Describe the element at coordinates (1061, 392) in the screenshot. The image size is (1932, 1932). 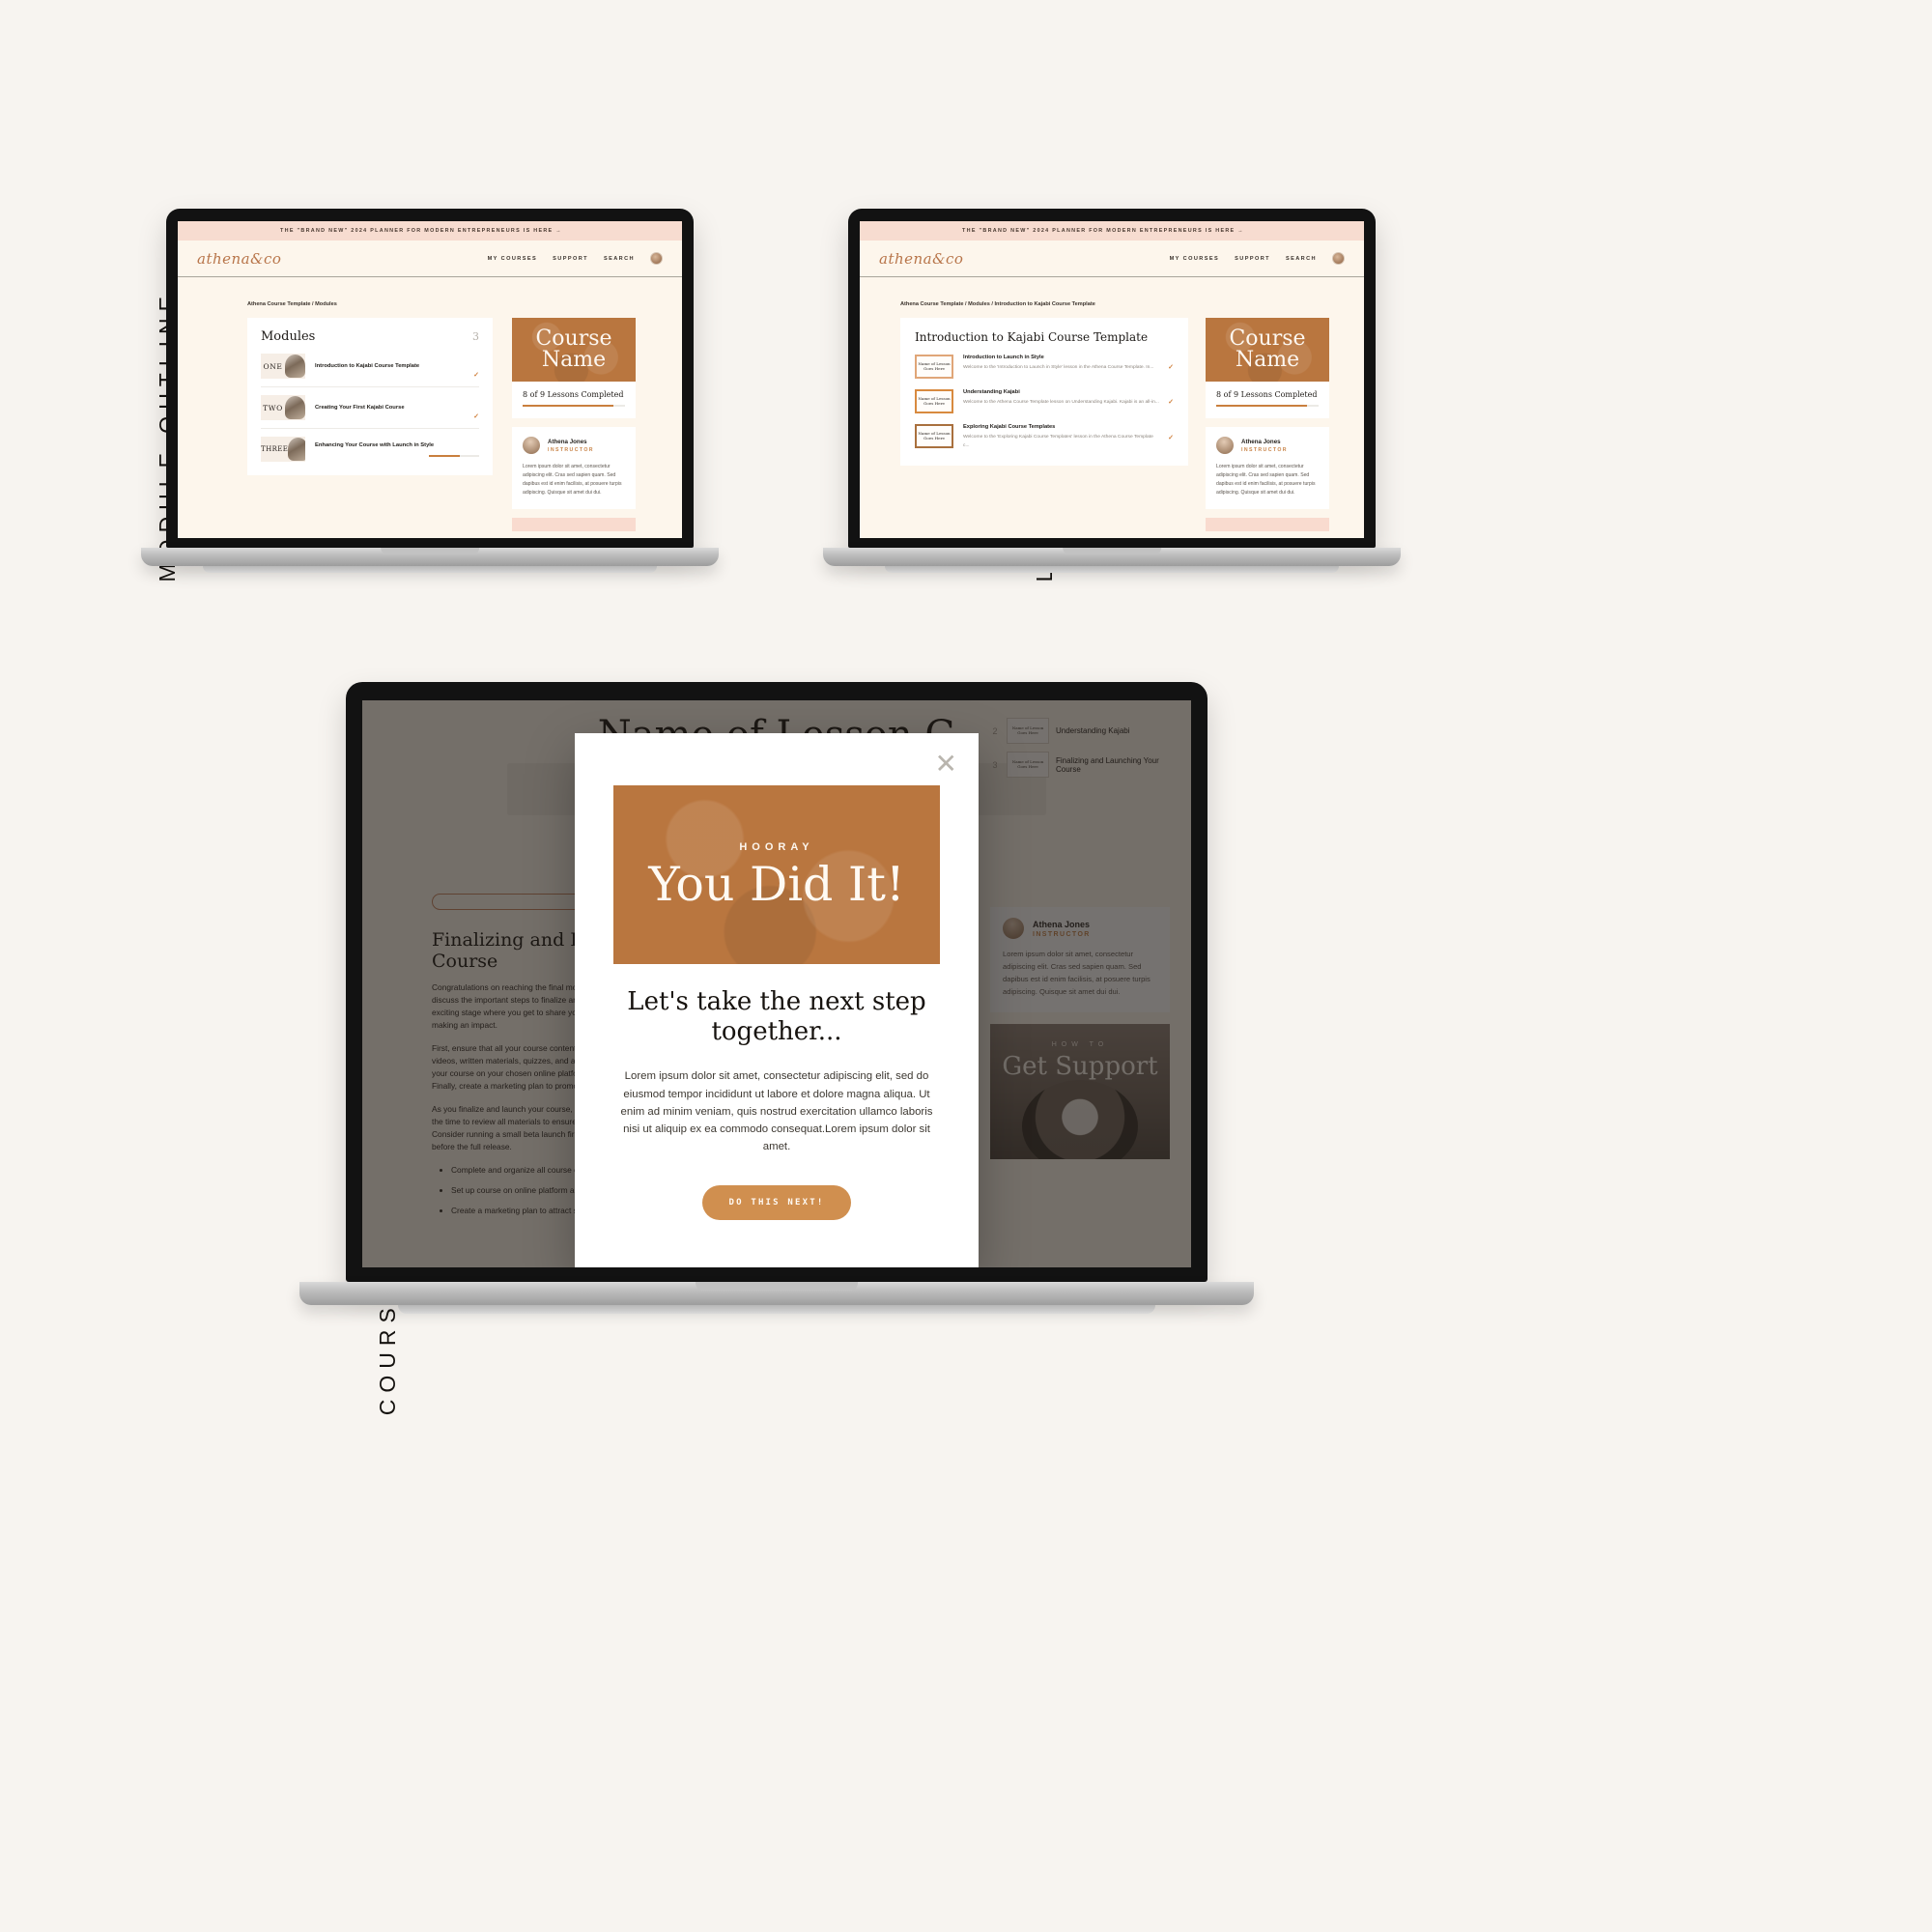
I see `lesson-title: Understanding Kajabi` at that location.